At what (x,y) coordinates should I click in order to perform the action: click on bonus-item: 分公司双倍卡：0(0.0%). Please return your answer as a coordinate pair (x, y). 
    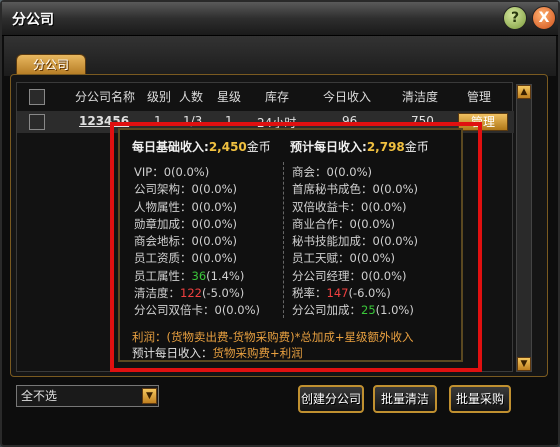
    Looking at the image, I should click on (197, 310).